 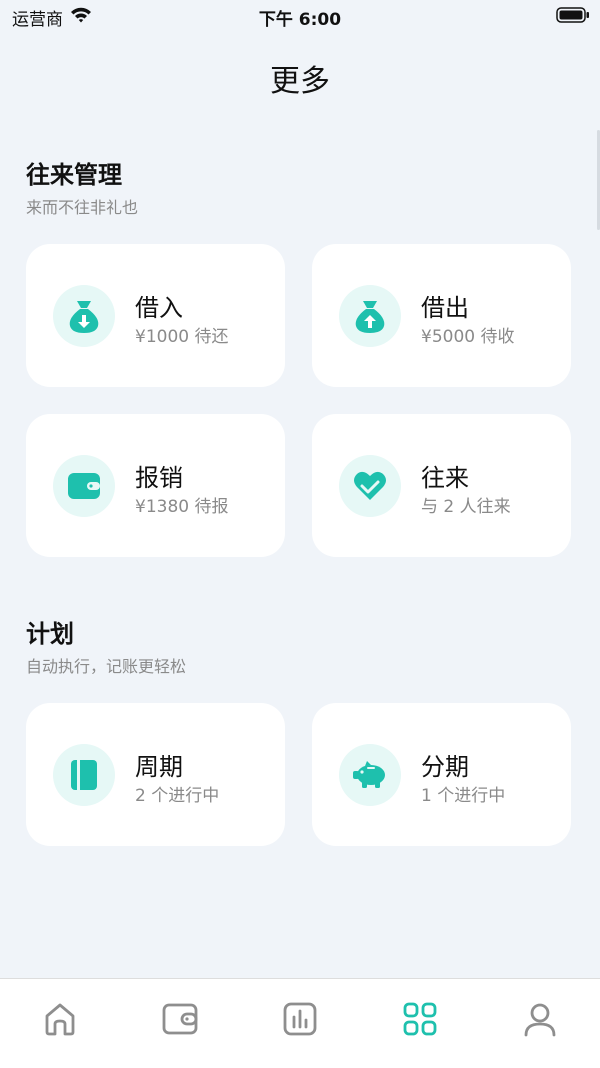 I want to click on tab-profile, so click(x=540, y=1023).